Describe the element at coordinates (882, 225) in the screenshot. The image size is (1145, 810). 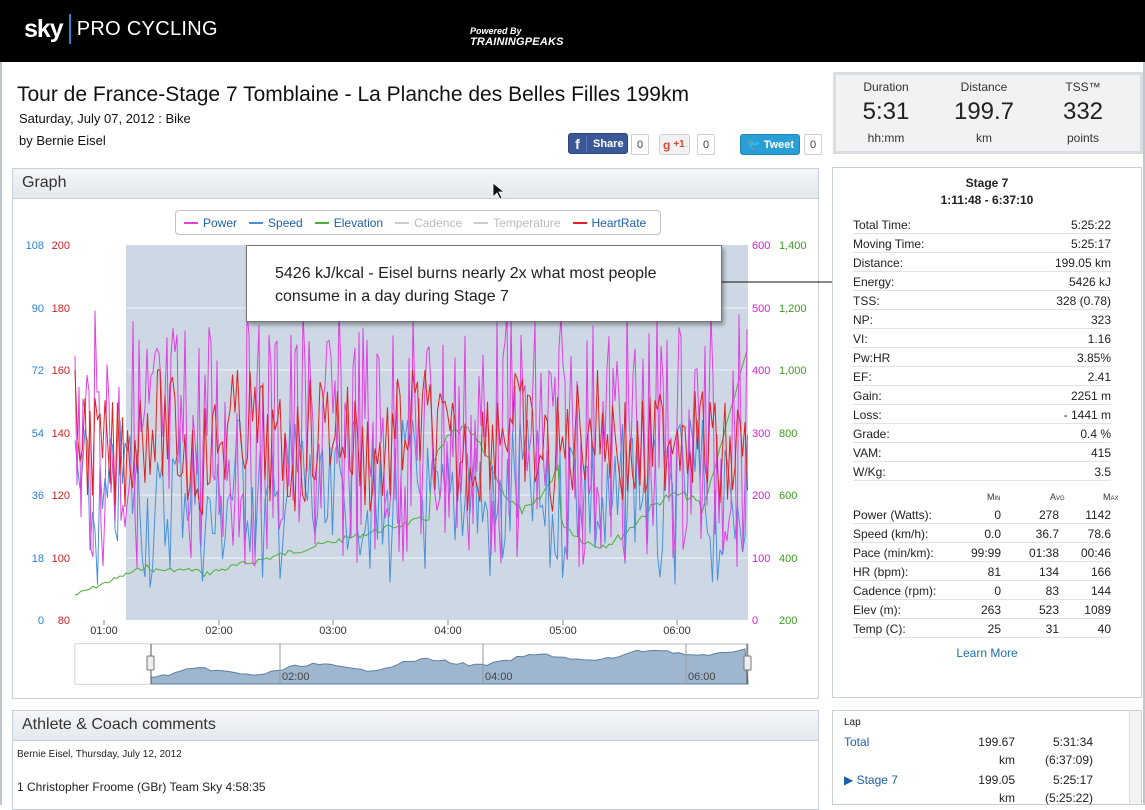
I see `stats-row-label: Total Time:` at that location.